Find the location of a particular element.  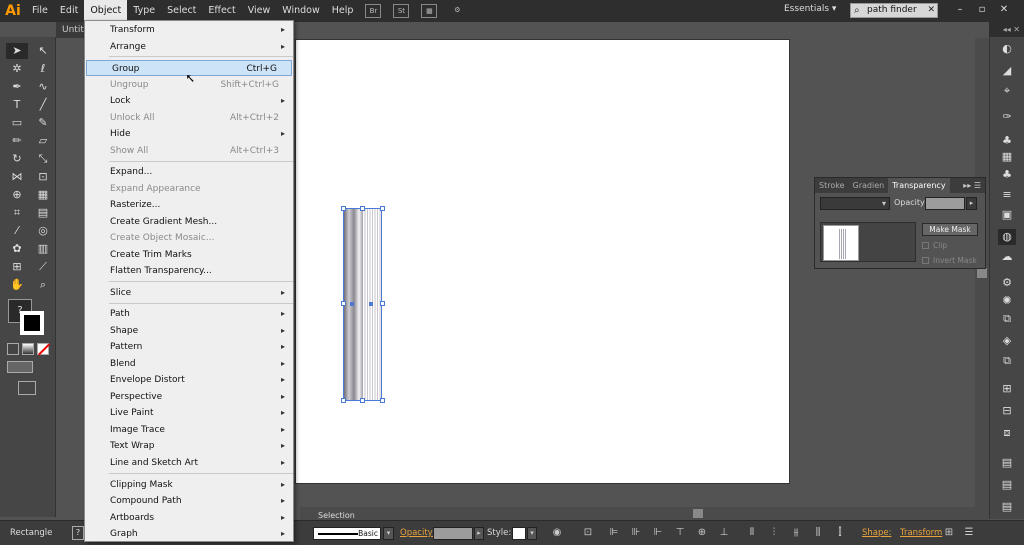

stroke-profile-select: Basic is located at coordinates (347, 533).